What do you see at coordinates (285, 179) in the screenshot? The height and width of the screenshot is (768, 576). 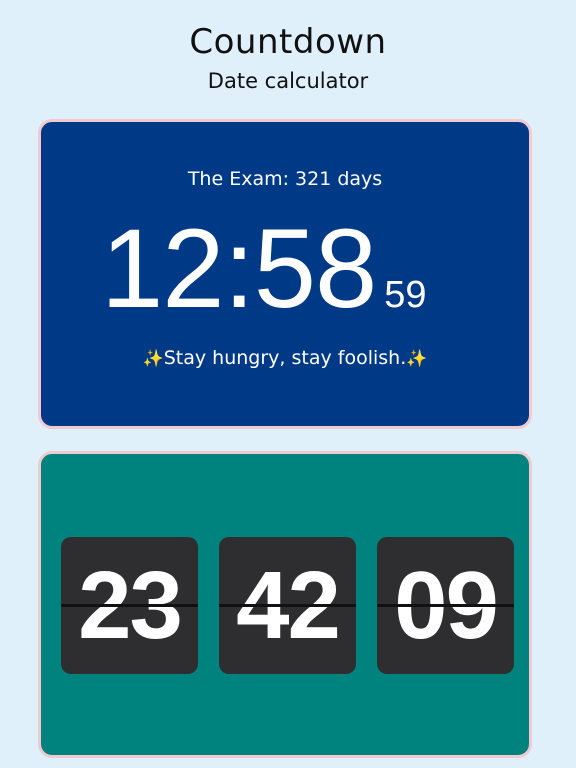 I see `event-days-label: The Exam: 321 days` at bounding box center [285, 179].